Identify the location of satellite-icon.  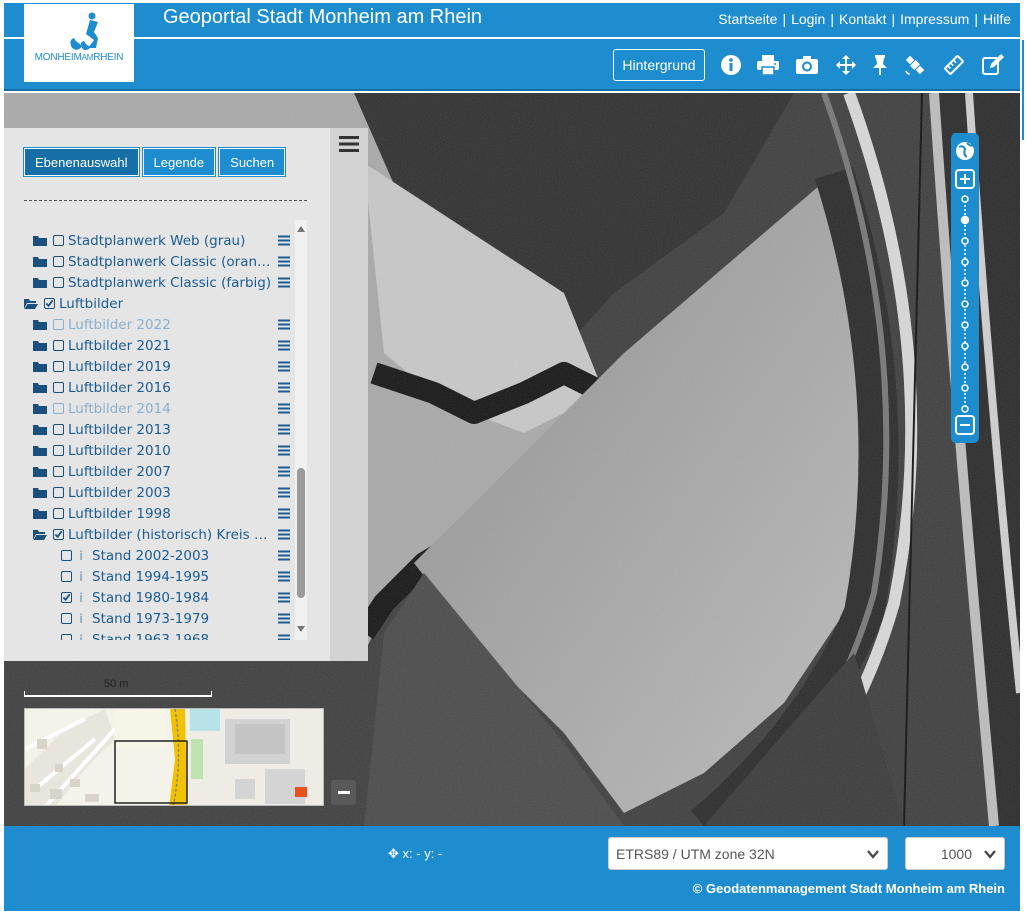
(915, 65).